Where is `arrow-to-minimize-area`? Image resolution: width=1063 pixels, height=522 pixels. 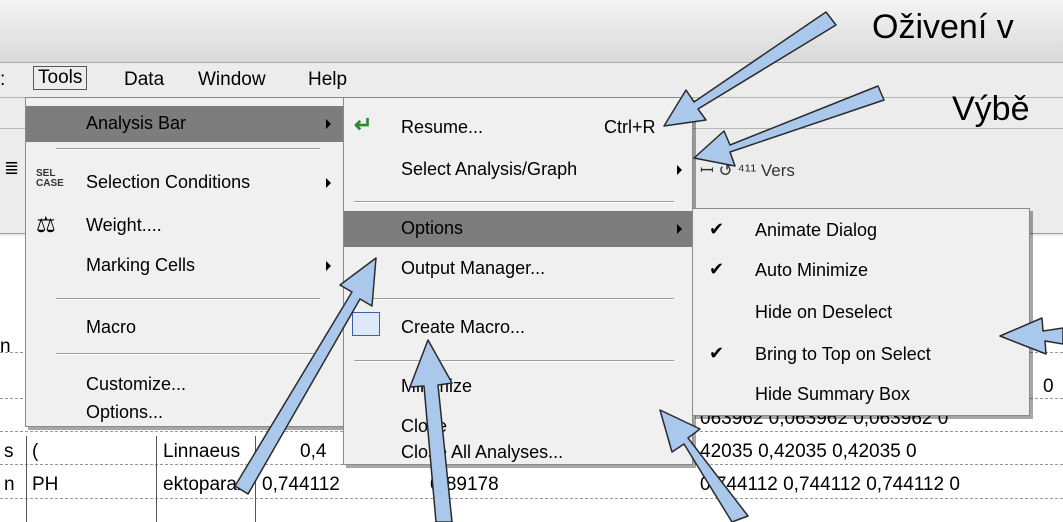
arrow-to-minimize-area is located at coordinates (704, 465).